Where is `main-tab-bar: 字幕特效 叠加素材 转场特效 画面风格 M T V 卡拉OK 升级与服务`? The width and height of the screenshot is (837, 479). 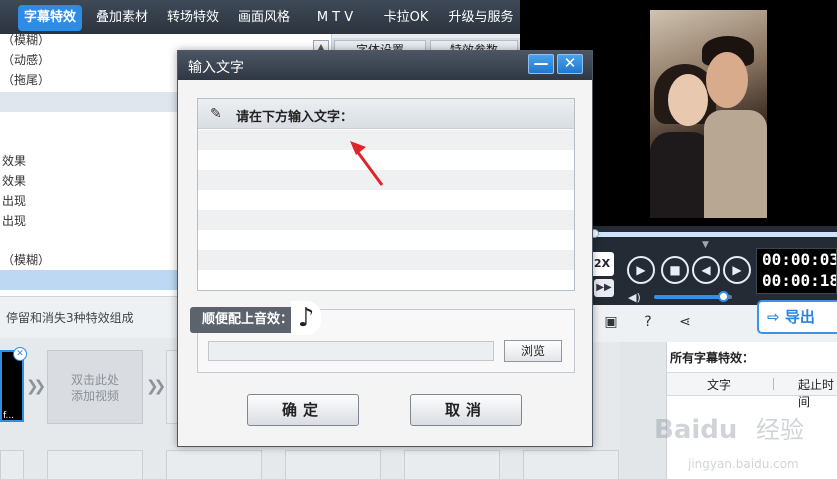 main-tab-bar: 字幕特效 叠加素材 转场特效 画面风格 M T V 卡拉OK 升级与服务 is located at coordinates (260, 17).